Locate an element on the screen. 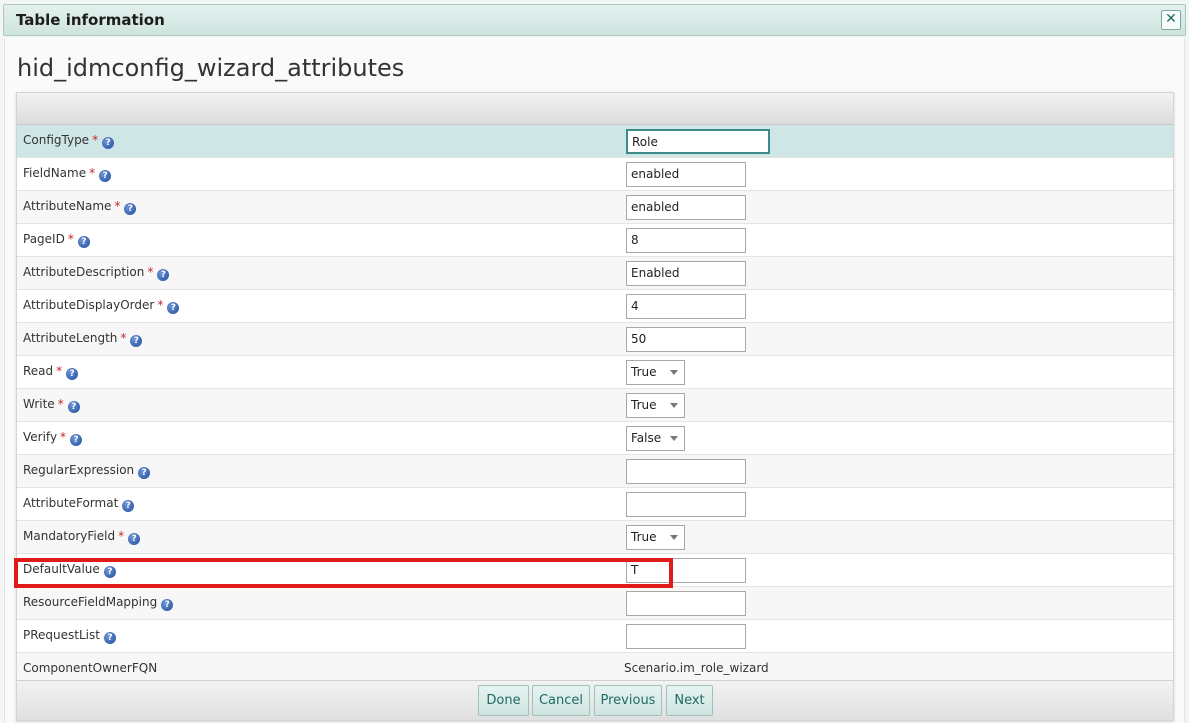 This screenshot has width=1189, height=723. regularexpression-input is located at coordinates (686, 471).